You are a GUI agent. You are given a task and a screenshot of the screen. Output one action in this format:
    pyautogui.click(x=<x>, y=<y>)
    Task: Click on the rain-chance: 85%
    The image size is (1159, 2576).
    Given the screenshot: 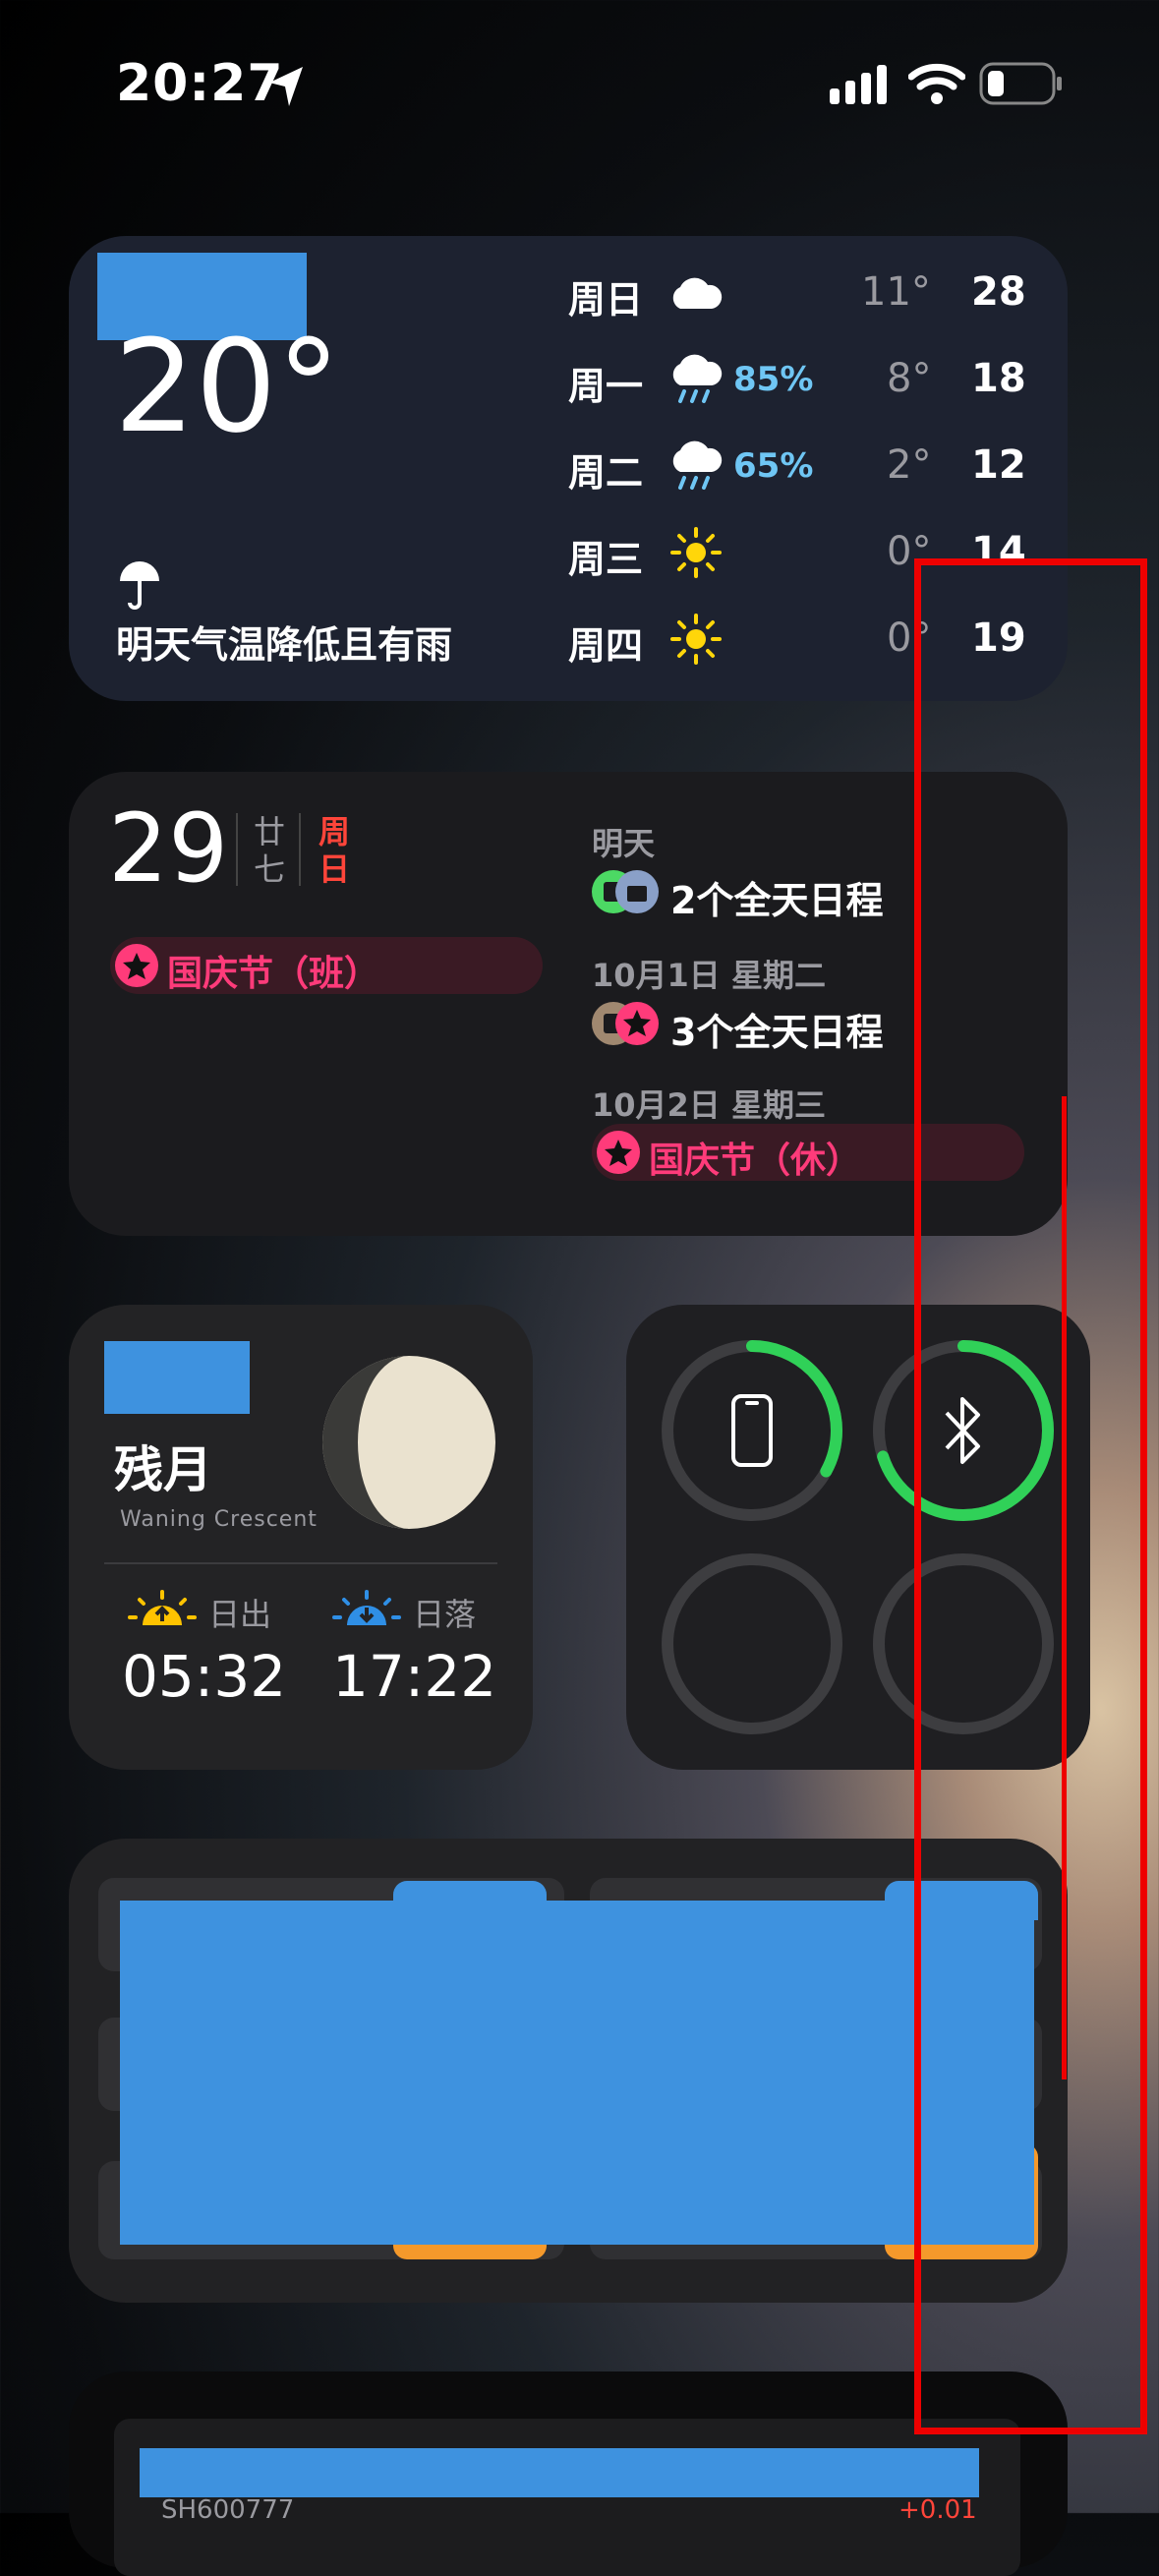 What is the action you would take?
    pyautogui.click(x=773, y=379)
    